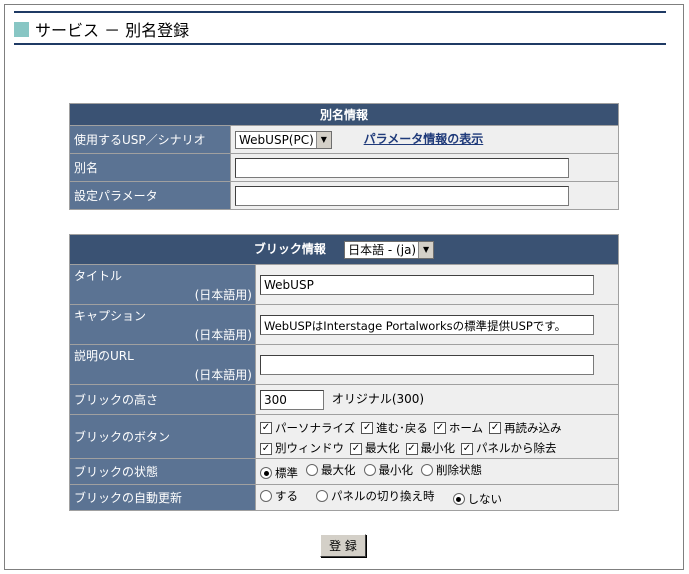 This screenshot has height=574, width=689. Describe the element at coordinates (162, 471) in the screenshot. I see `state-label: ブリックの状態` at that location.